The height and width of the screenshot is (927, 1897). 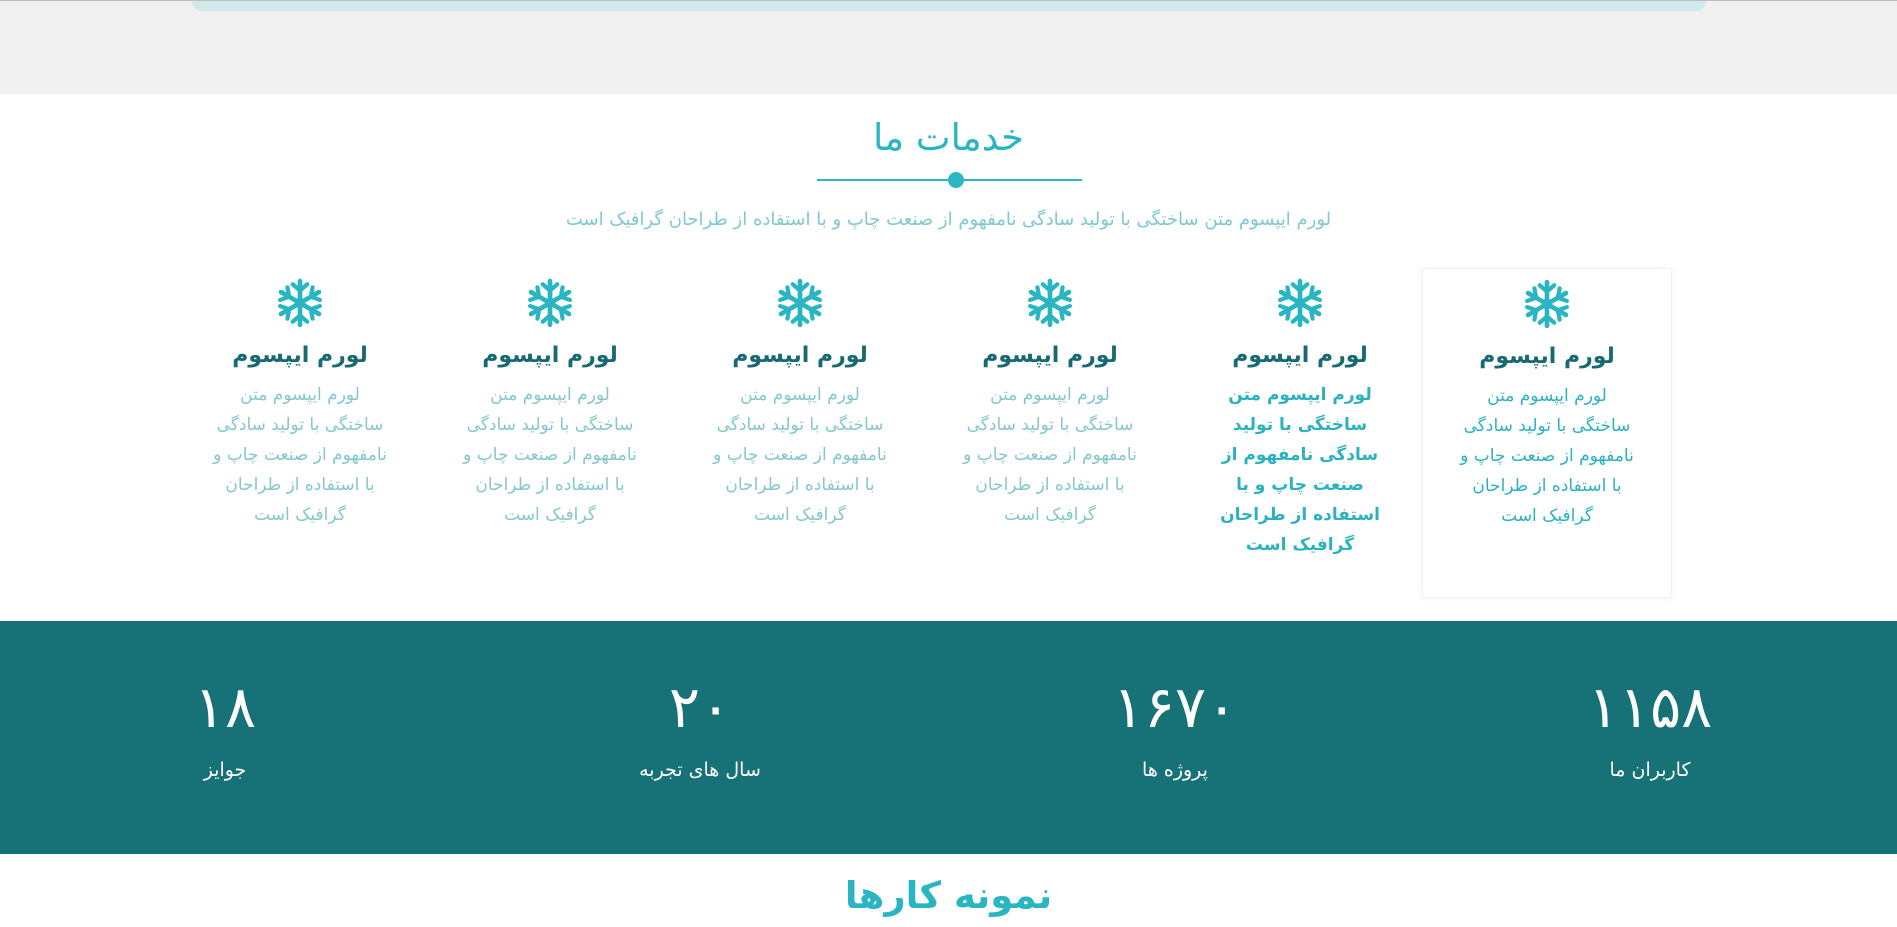 I want to click on stat-users: ۱۱۵۸ کاربران ما, so click(x=1650, y=701).